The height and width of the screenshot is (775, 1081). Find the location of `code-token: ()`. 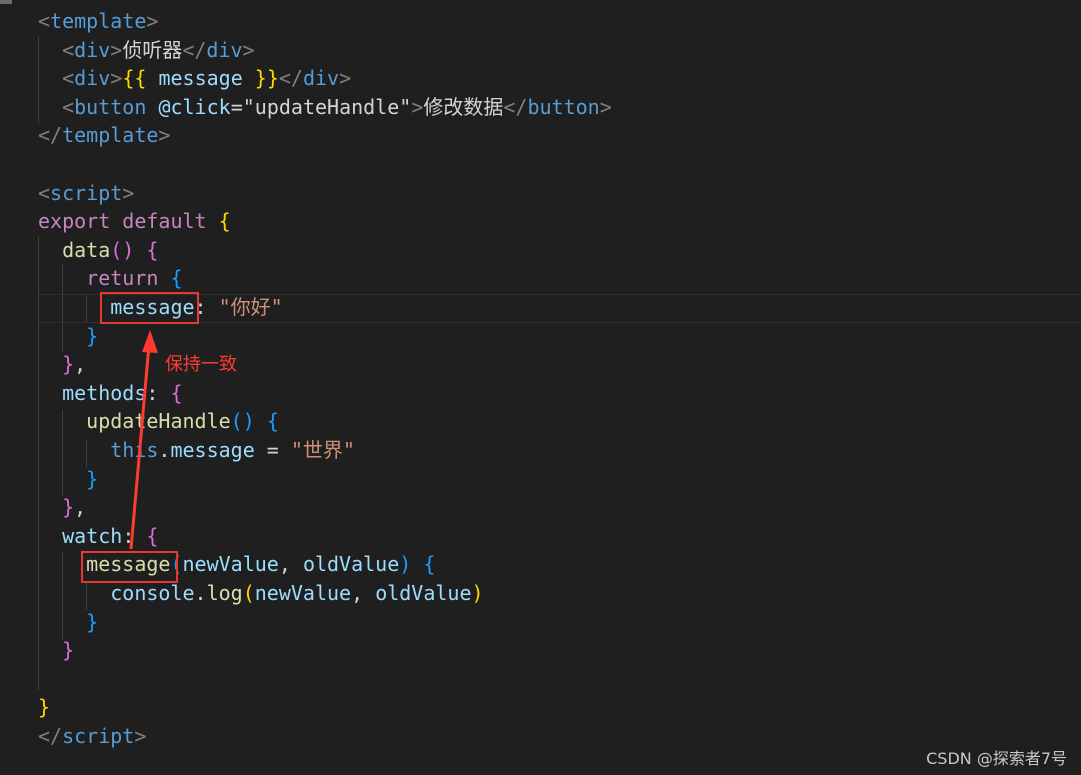

code-token: () is located at coordinates (122, 249).